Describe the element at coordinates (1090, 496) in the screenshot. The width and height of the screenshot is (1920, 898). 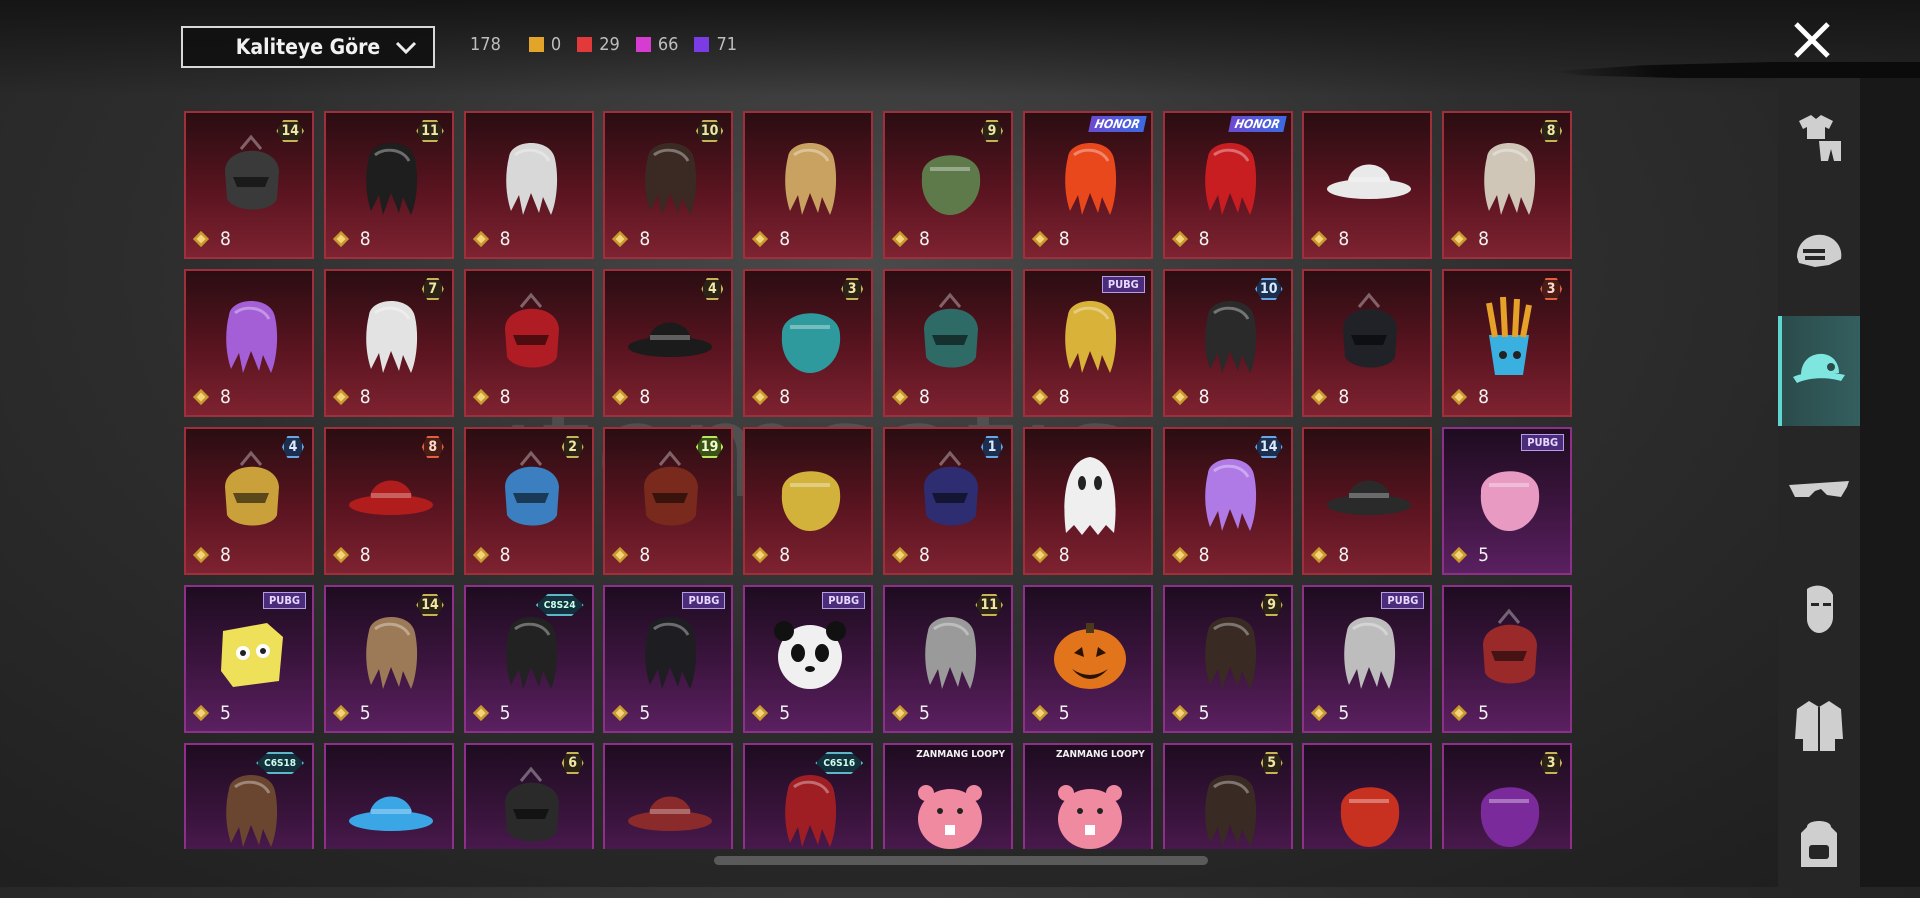
I see `ghost-sheet-icon` at that location.